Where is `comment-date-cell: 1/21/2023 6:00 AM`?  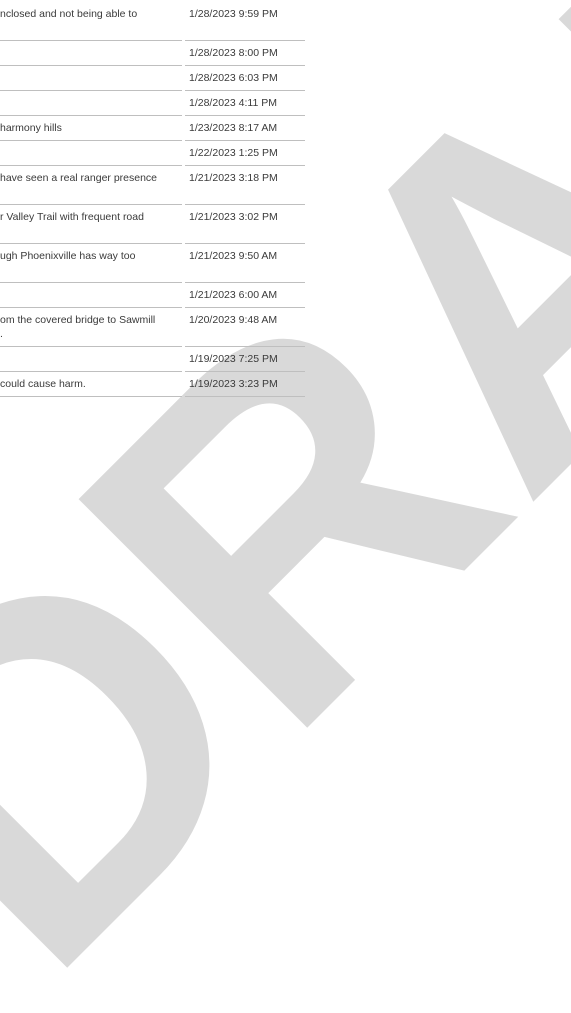
comment-date-cell: 1/21/2023 6:00 AM is located at coordinates (245, 295).